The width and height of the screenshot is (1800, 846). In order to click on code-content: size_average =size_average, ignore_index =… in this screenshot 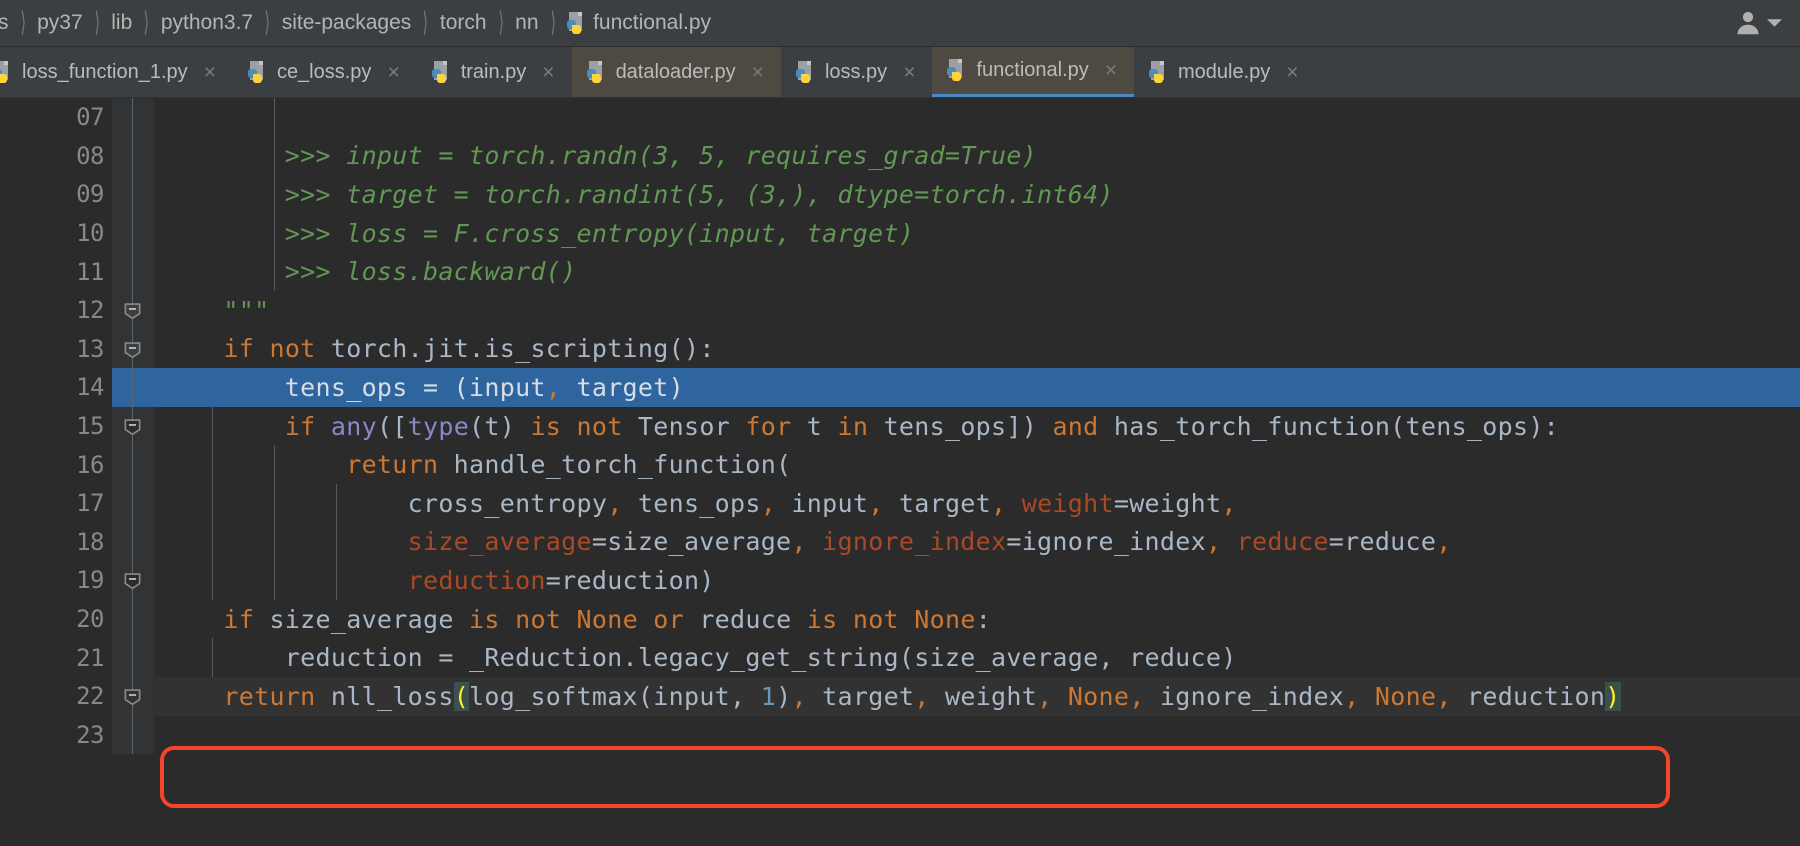, I will do `click(977, 542)`.